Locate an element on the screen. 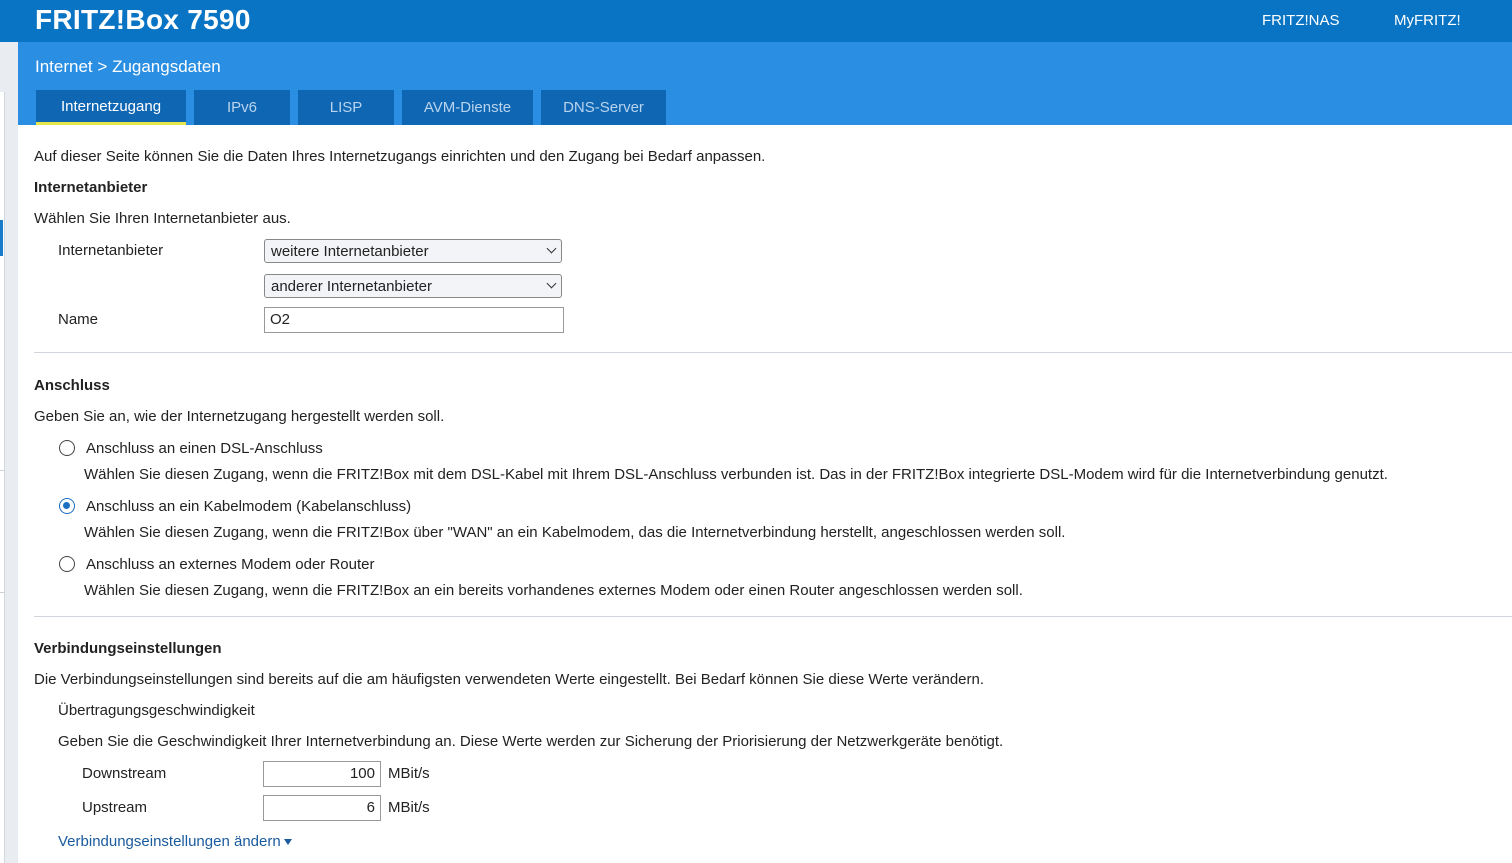 This screenshot has width=1512, height=863. downstream-value: 100 is located at coordinates (362, 773).